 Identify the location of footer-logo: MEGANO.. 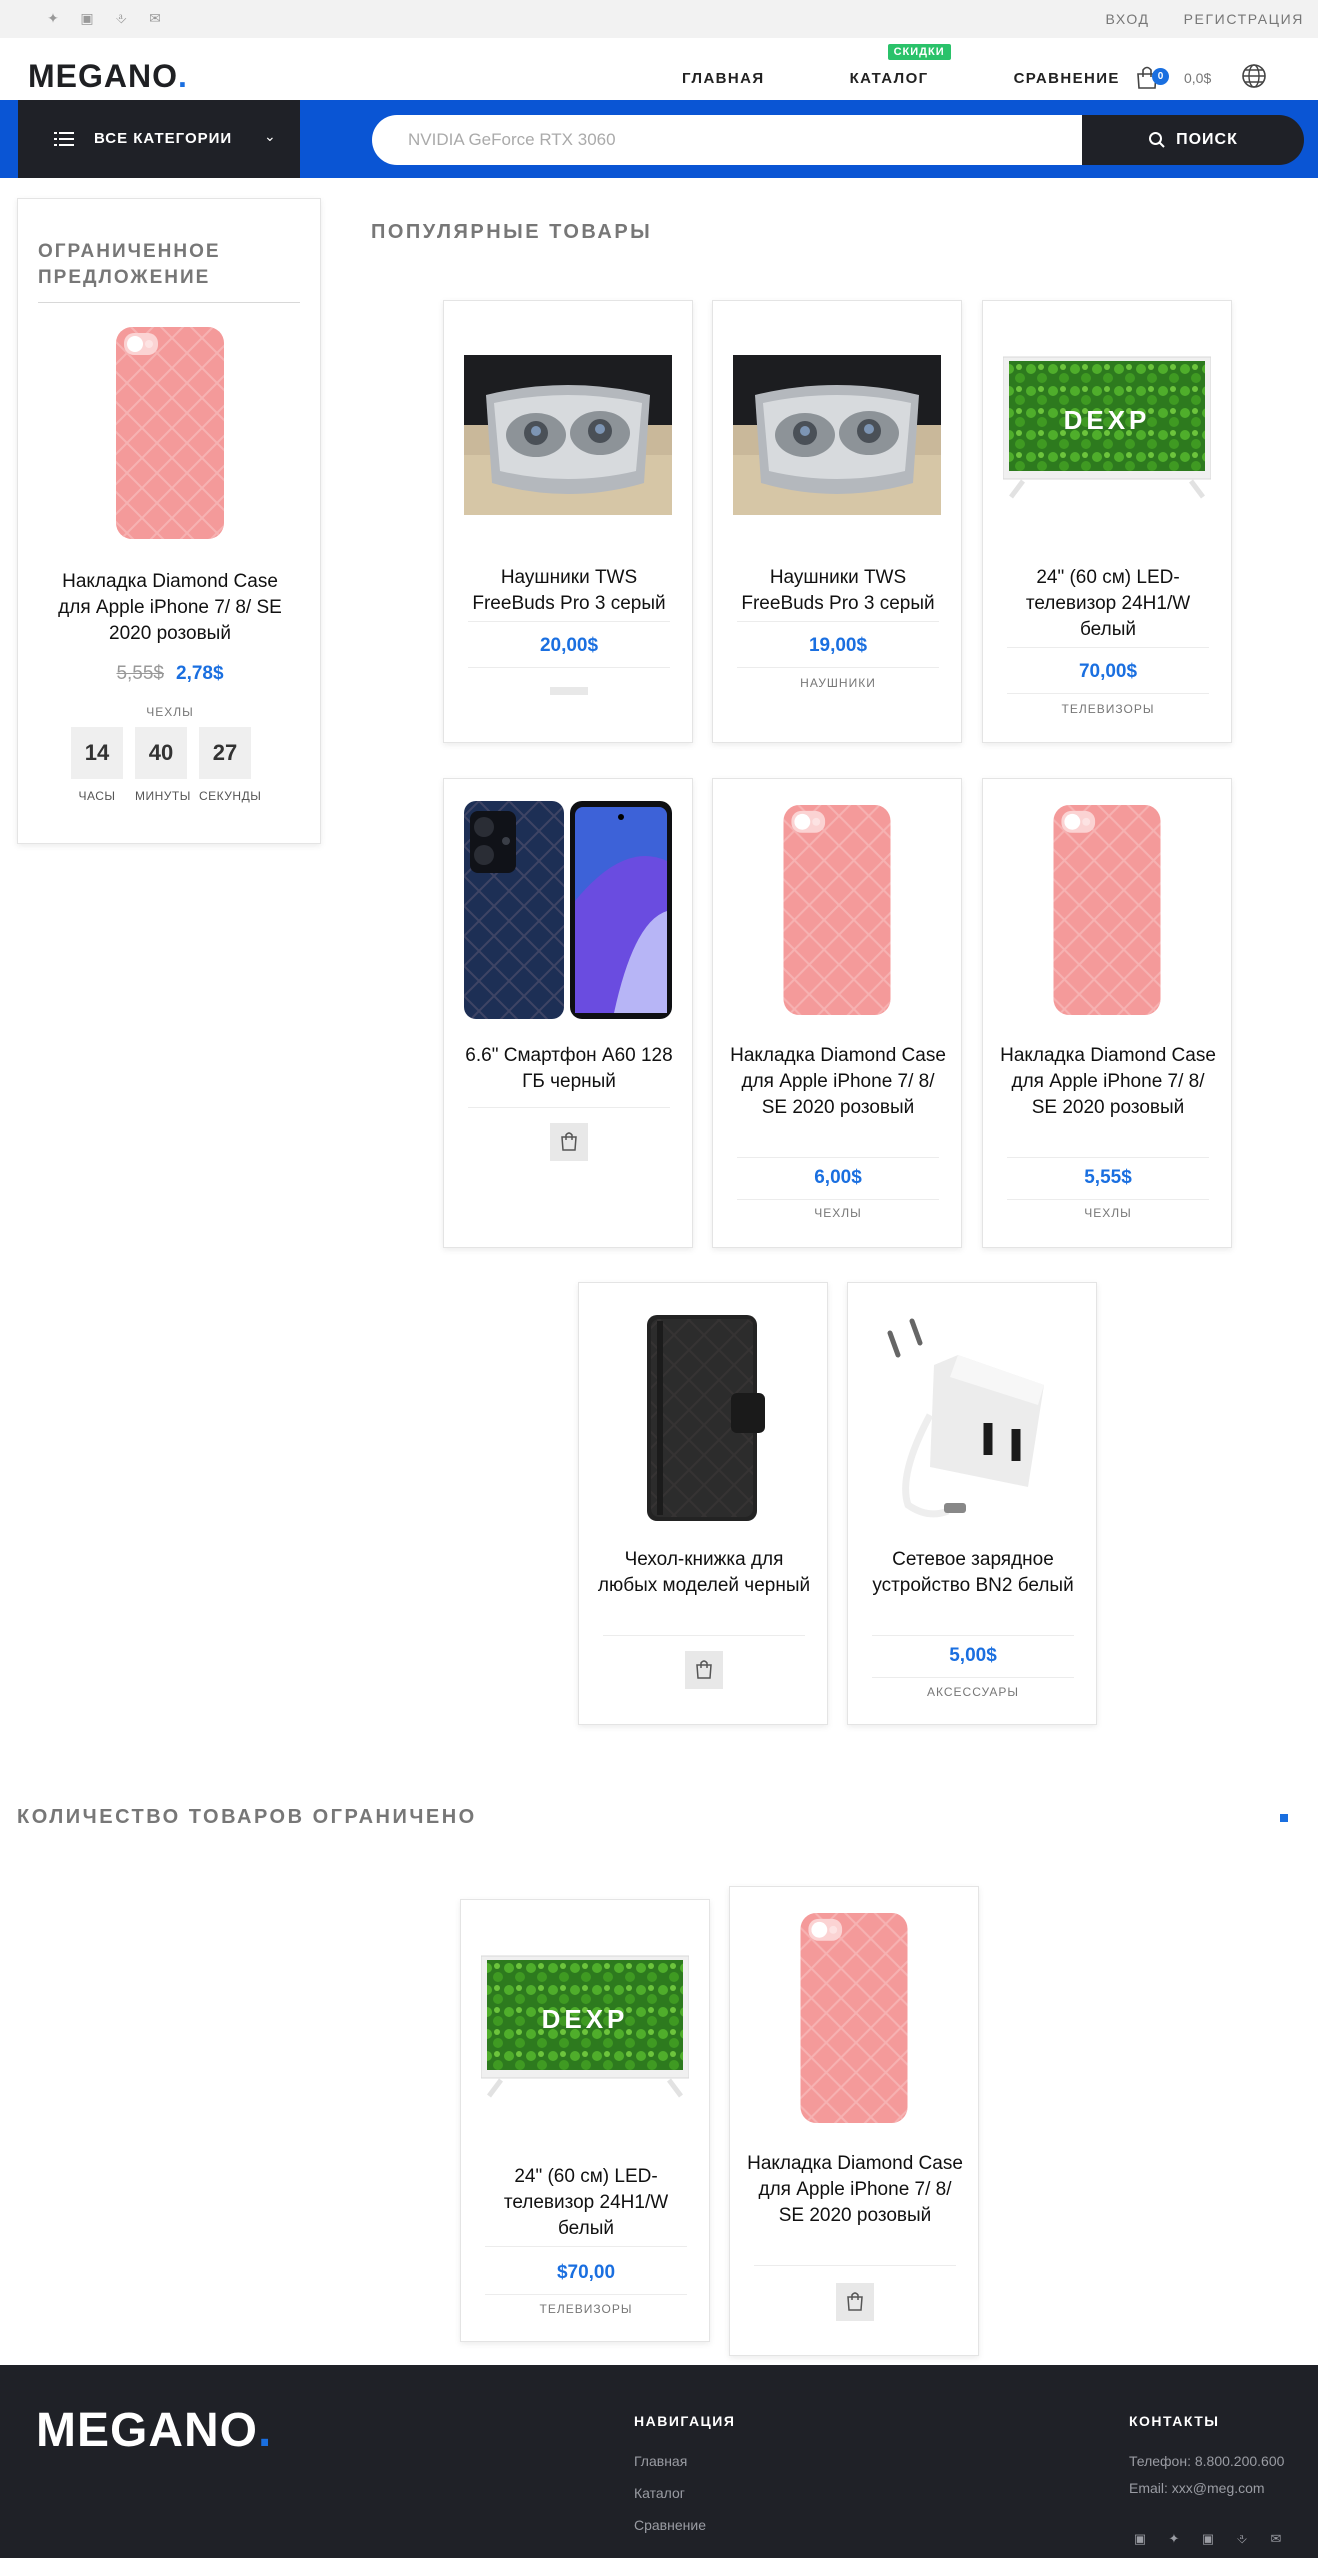
(154, 2431).